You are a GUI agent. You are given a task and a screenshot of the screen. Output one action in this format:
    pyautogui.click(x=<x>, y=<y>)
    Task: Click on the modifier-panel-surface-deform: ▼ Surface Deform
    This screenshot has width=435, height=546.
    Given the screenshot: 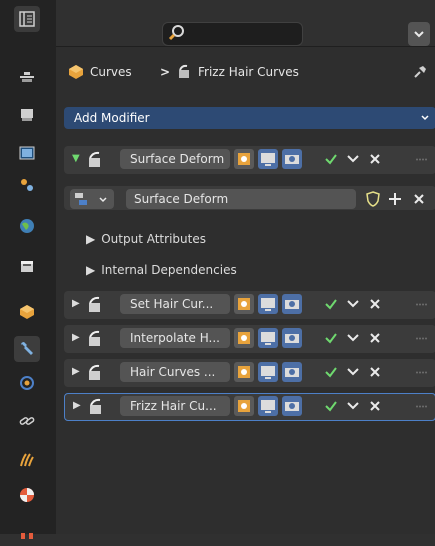 What is the action you would take?
    pyautogui.click(x=249, y=160)
    